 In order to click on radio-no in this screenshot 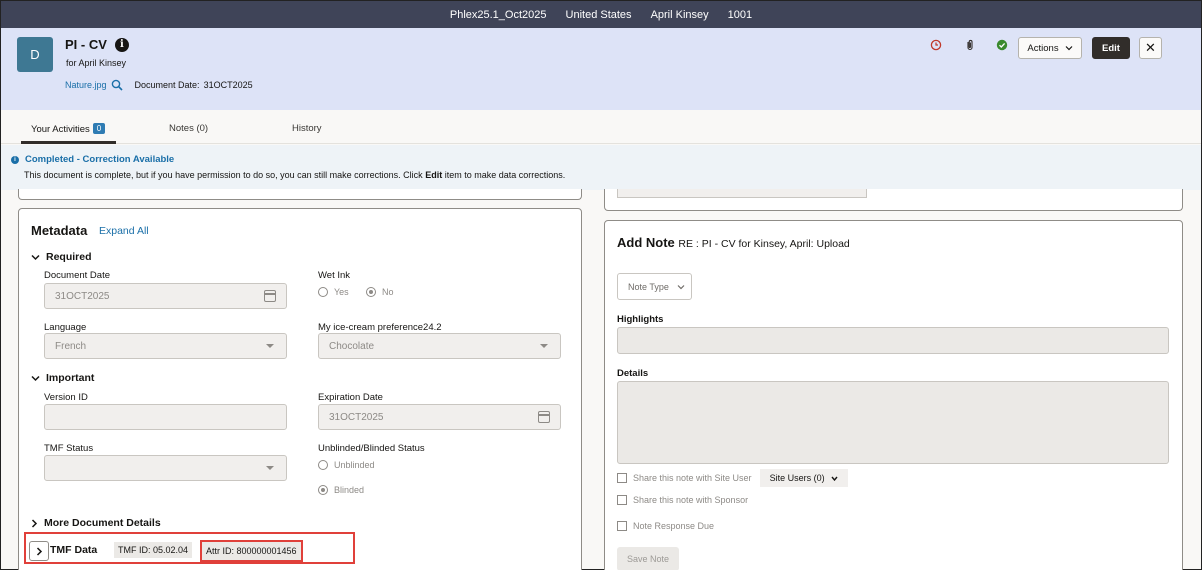, I will do `click(371, 292)`.